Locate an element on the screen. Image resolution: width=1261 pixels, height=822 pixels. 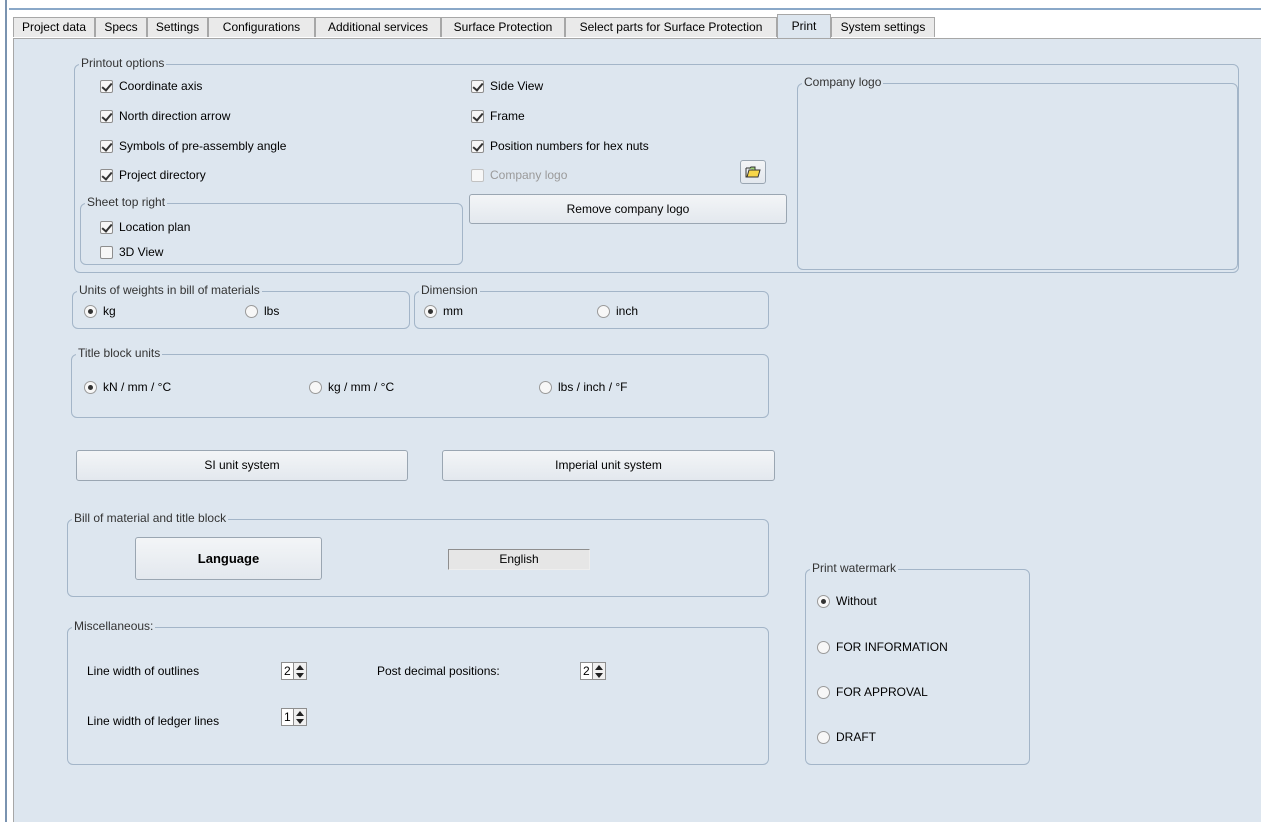
watermark-for-approval-radio: FOR APPROVAL is located at coordinates (872, 692).